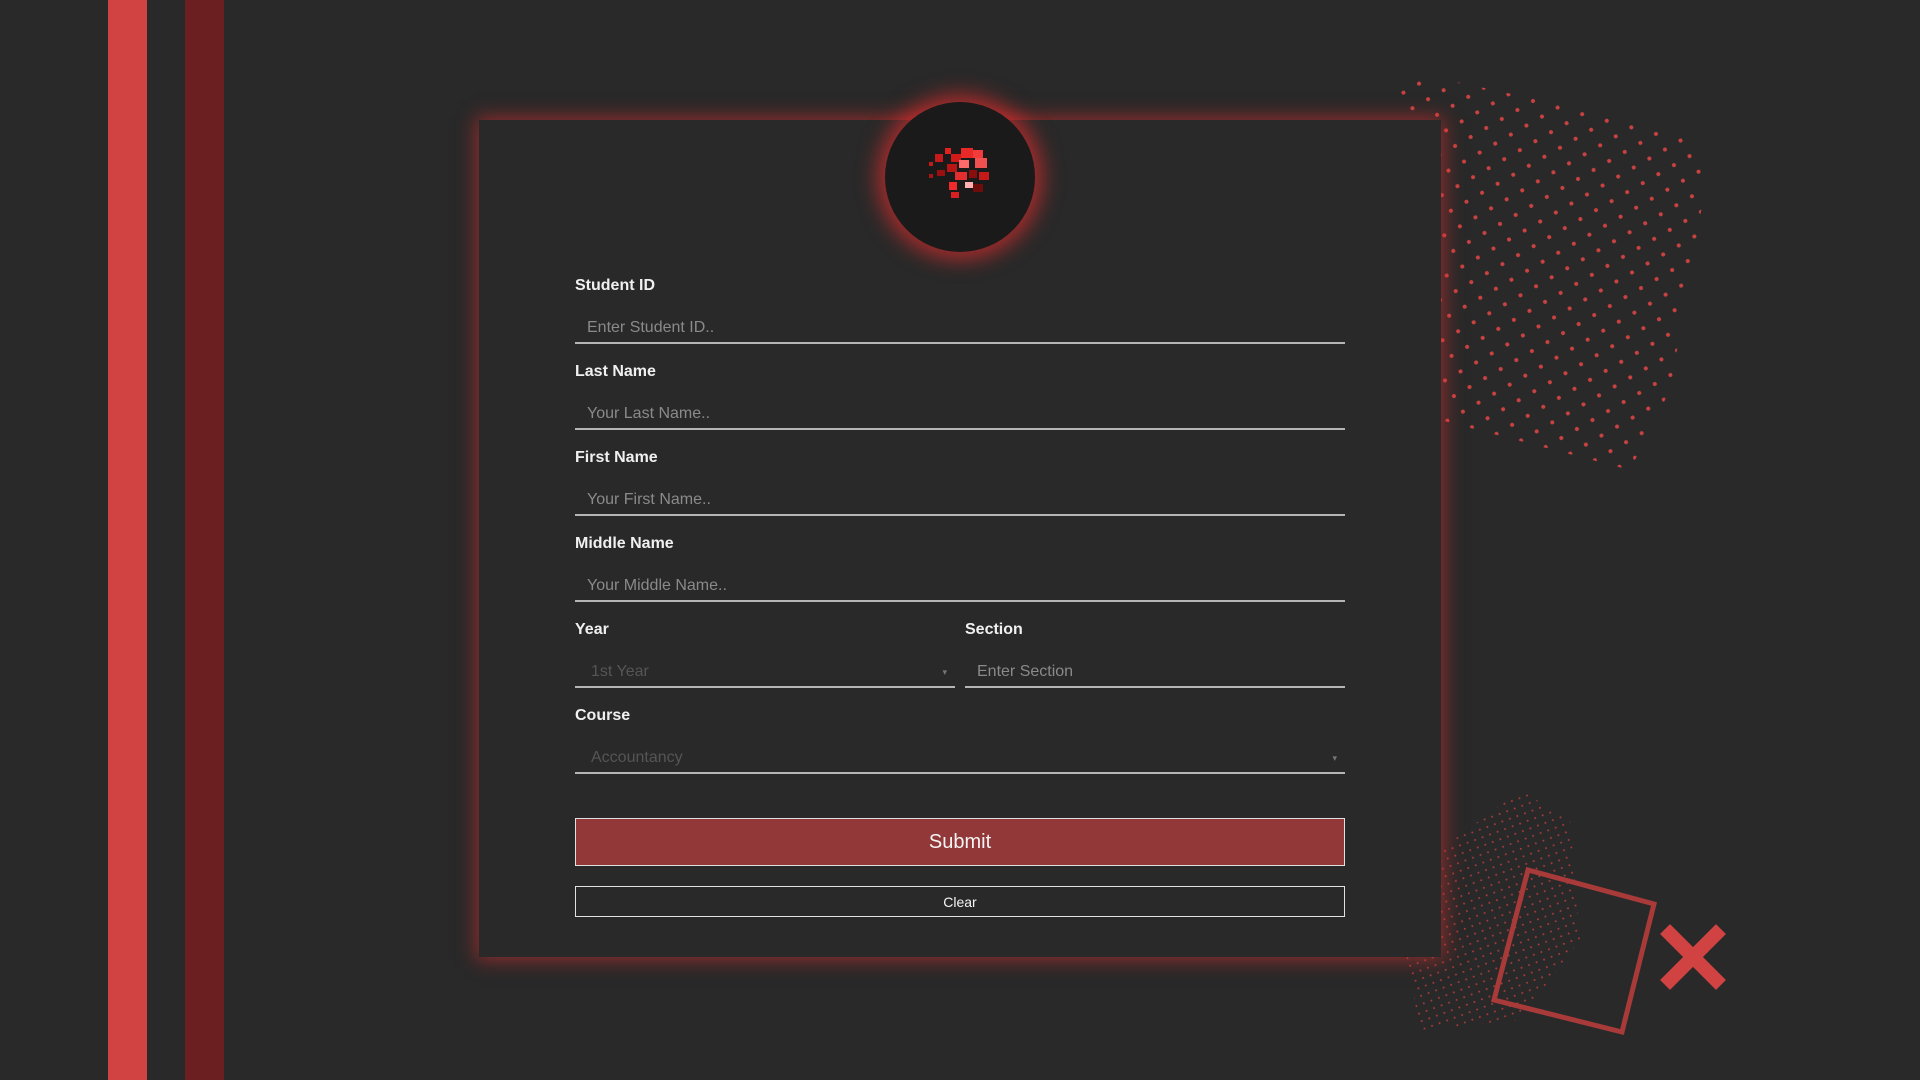  I want to click on section-input: Enter Section, so click(1155, 672).